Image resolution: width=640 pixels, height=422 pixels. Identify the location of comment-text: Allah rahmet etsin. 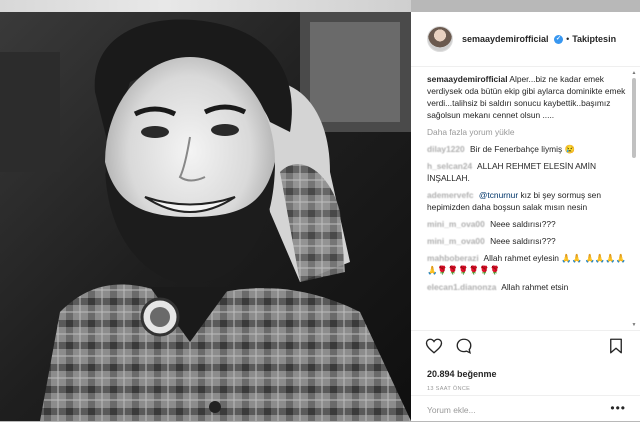
(535, 287).